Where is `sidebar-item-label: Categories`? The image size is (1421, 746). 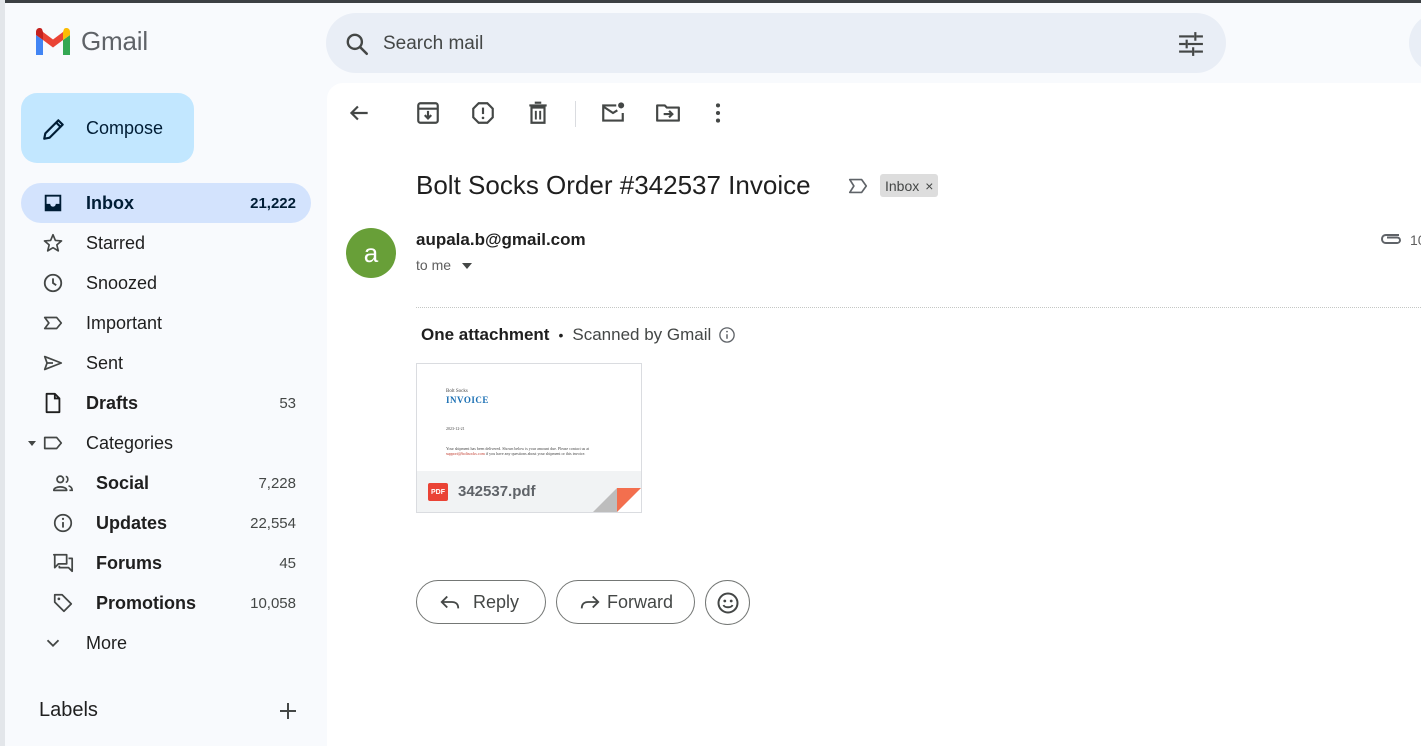 sidebar-item-label: Categories is located at coordinates (130, 443).